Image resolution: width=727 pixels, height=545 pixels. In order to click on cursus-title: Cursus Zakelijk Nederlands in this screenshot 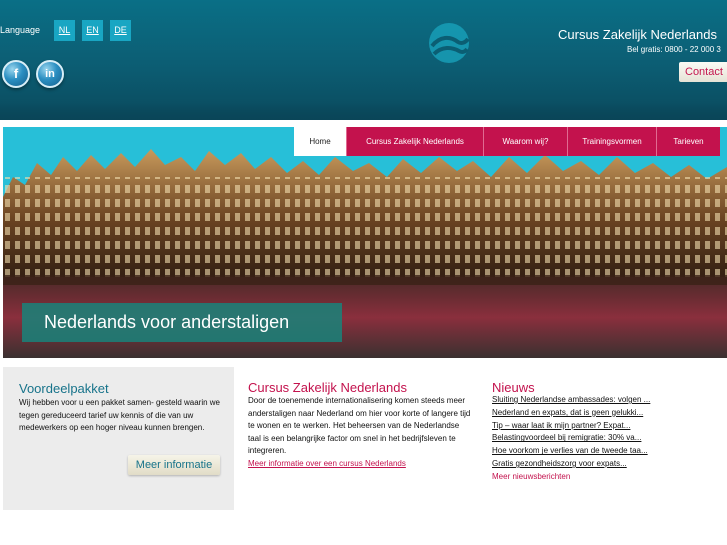, I will do `click(327, 387)`.